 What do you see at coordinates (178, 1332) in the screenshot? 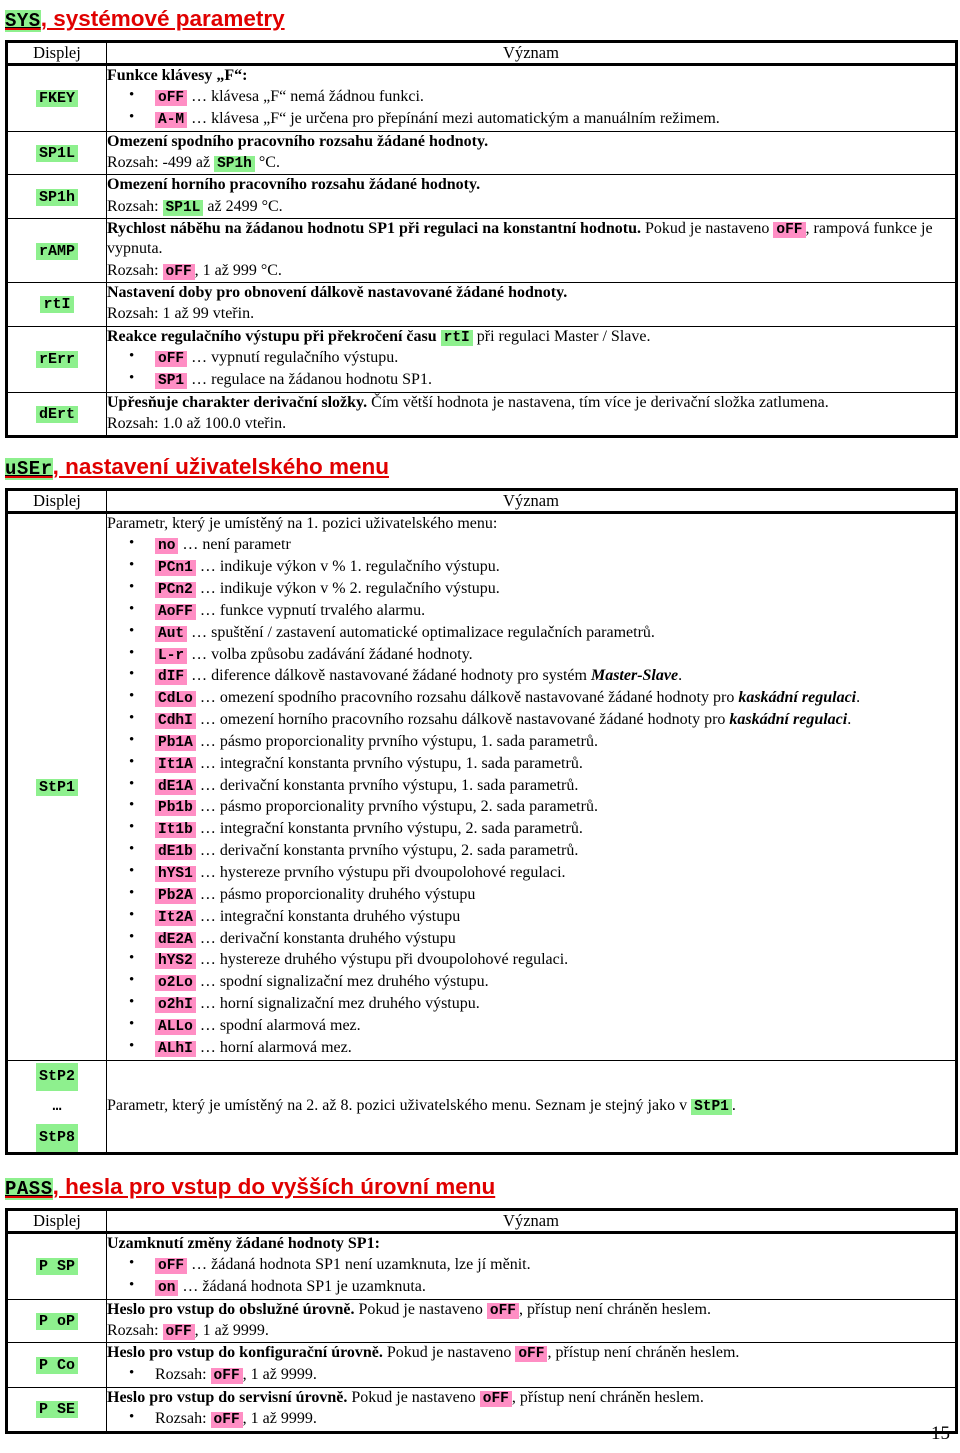
I see `range-chip: oFF` at bounding box center [178, 1332].